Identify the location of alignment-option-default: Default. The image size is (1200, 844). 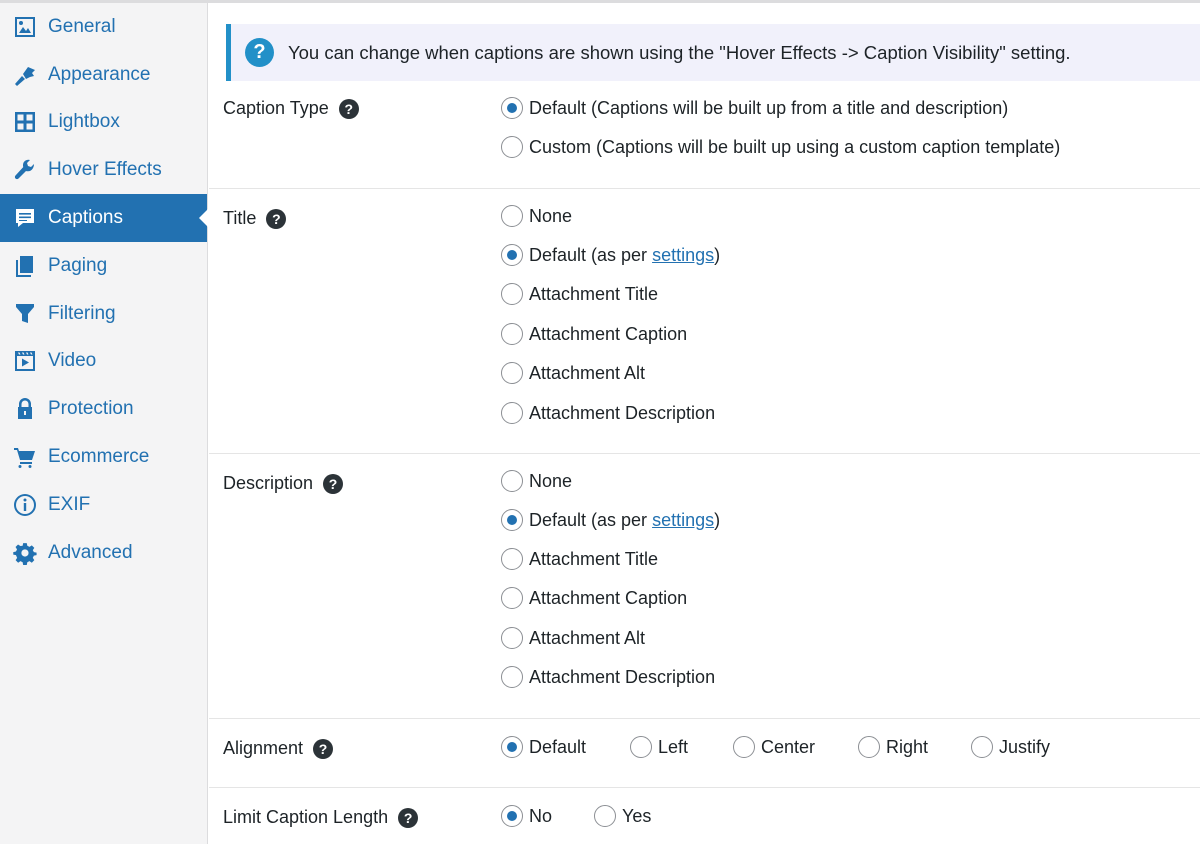
(543, 747).